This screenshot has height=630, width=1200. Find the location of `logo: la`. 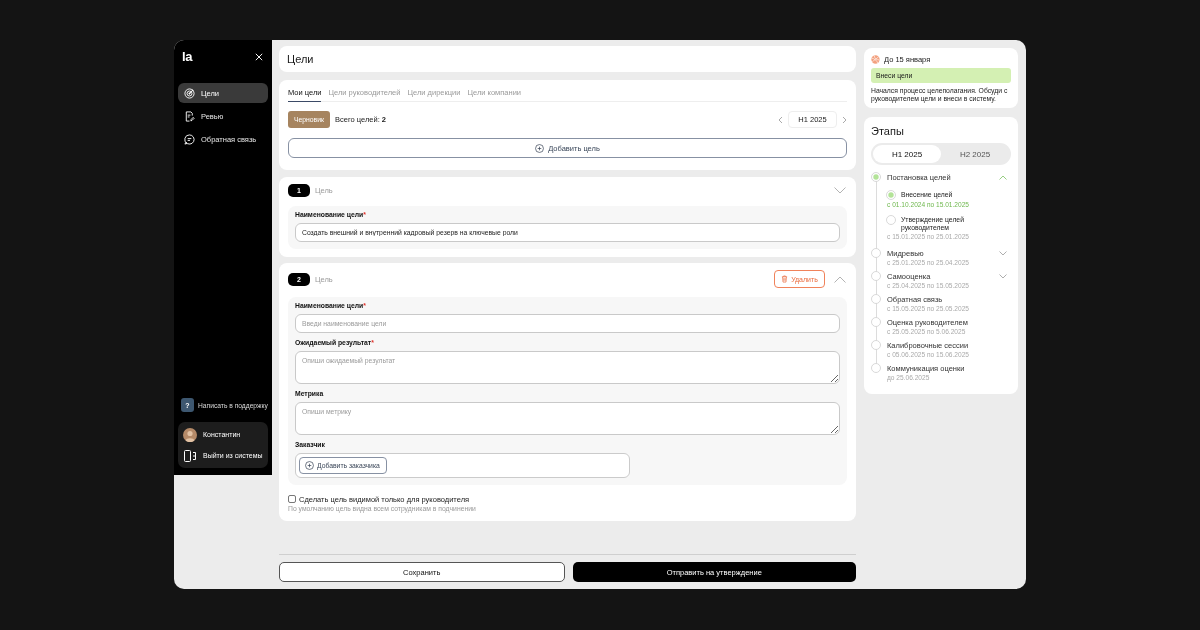

logo: la is located at coordinates (187, 57).